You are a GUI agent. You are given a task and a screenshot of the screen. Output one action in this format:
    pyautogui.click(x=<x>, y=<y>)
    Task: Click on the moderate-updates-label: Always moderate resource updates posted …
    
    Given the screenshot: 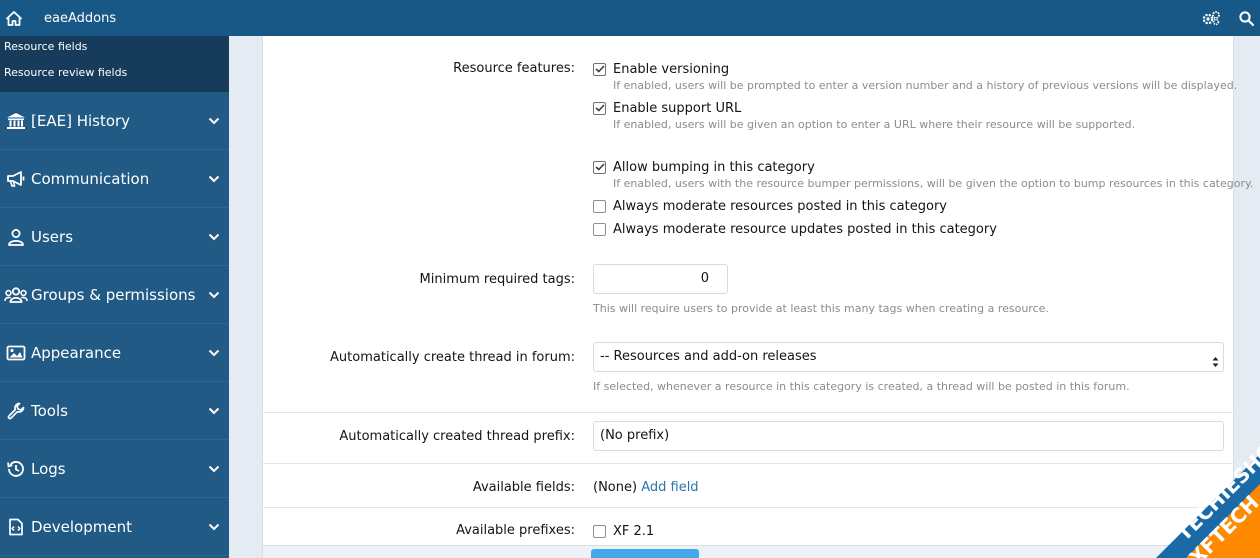 What is the action you would take?
    pyautogui.click(x=805, y=229)
    